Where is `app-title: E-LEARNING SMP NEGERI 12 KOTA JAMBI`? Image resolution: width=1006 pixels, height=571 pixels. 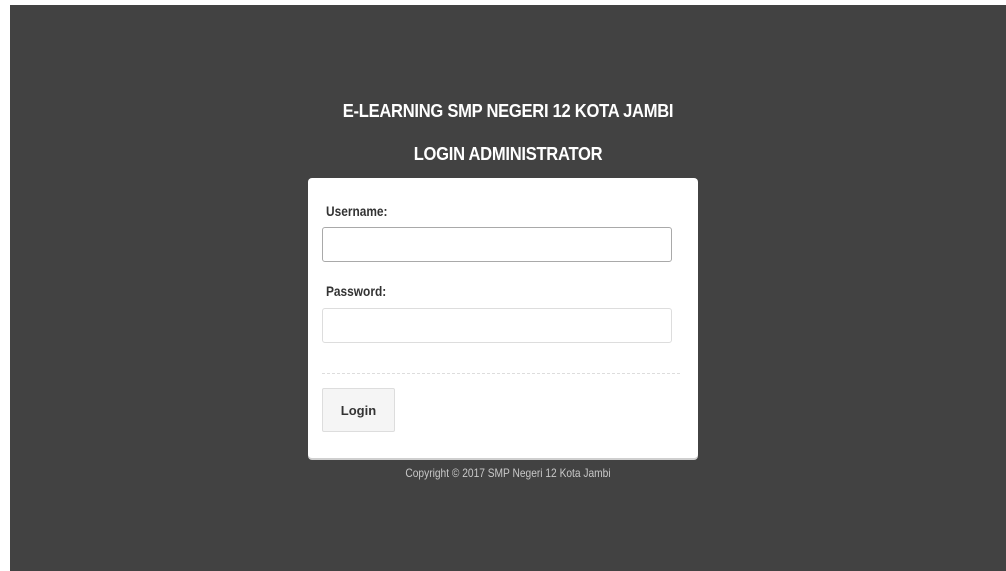 app-title: E-LEARNING SMP NEGERI 12 KOTA JAMBI is located at coordinates (508, 111).